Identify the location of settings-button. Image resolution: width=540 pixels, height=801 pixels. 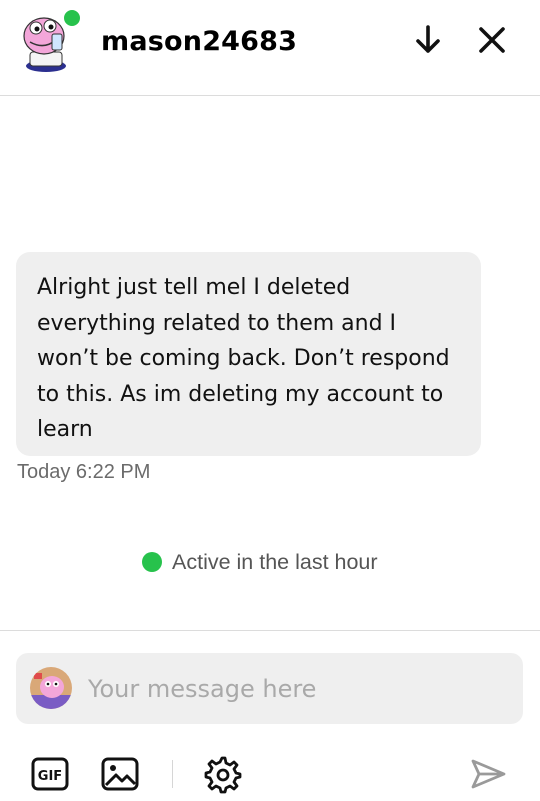
(222, 774).